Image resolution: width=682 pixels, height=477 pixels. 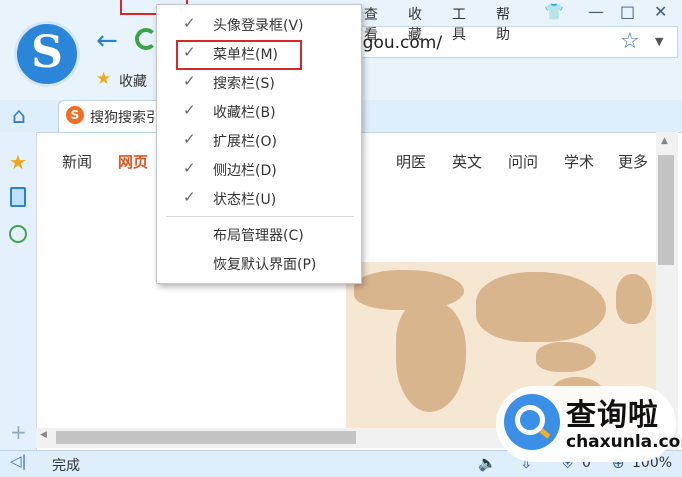 I want to click on status-text: 完成, so click(x=66, y=466).